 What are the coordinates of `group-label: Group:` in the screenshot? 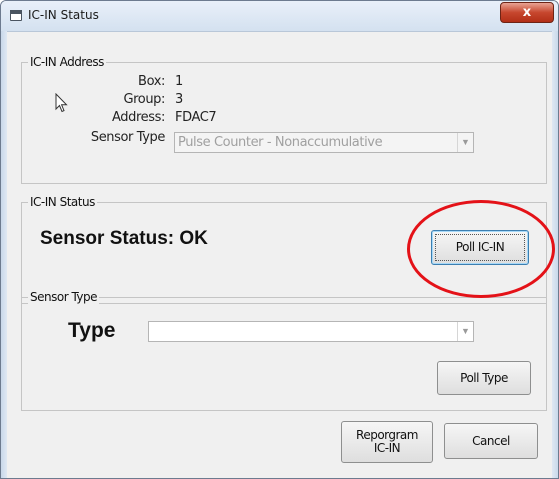 It's located at (144, 99).